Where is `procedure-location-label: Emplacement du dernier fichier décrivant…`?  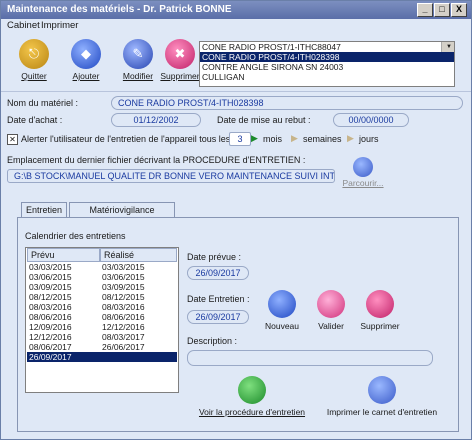
procedure-location-label: Emplacement du dernier fichier décrivant… is located at coordinates (156, 160).